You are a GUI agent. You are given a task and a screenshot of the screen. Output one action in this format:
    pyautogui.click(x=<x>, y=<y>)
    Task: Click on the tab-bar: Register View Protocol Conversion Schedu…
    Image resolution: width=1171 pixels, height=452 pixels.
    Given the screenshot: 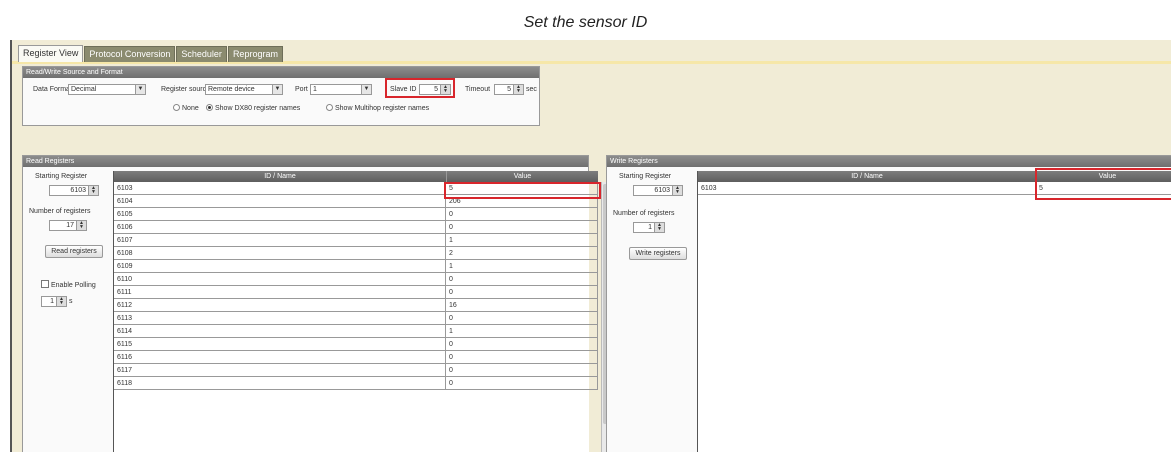 What is the action you would take?
    pyautogui.click(x=151, y=53)
    